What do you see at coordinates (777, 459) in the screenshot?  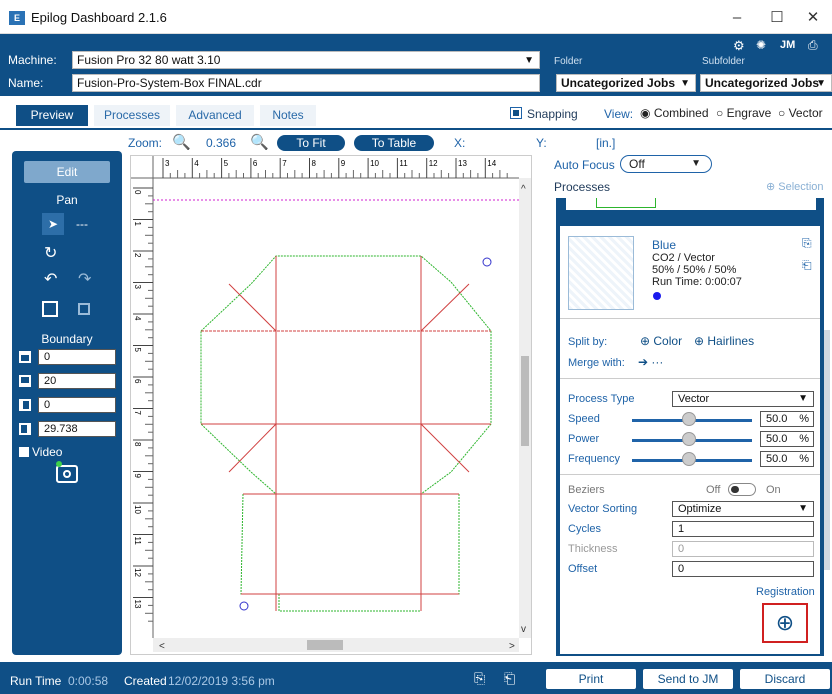 I see `frequency-value: 50.0` at bounding box center [777, 459].